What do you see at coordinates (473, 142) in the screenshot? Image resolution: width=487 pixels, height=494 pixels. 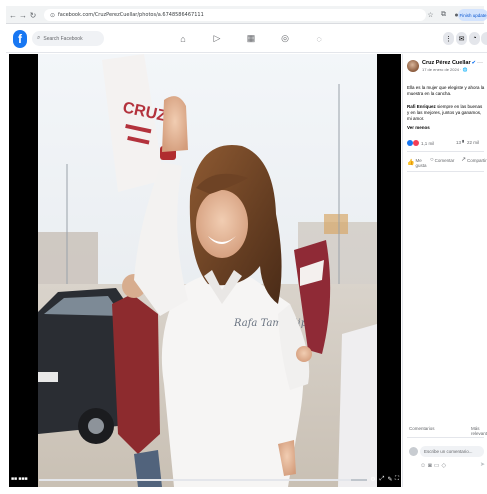 I see `shares-count: 22 mil` at bounding box center [473, 142].